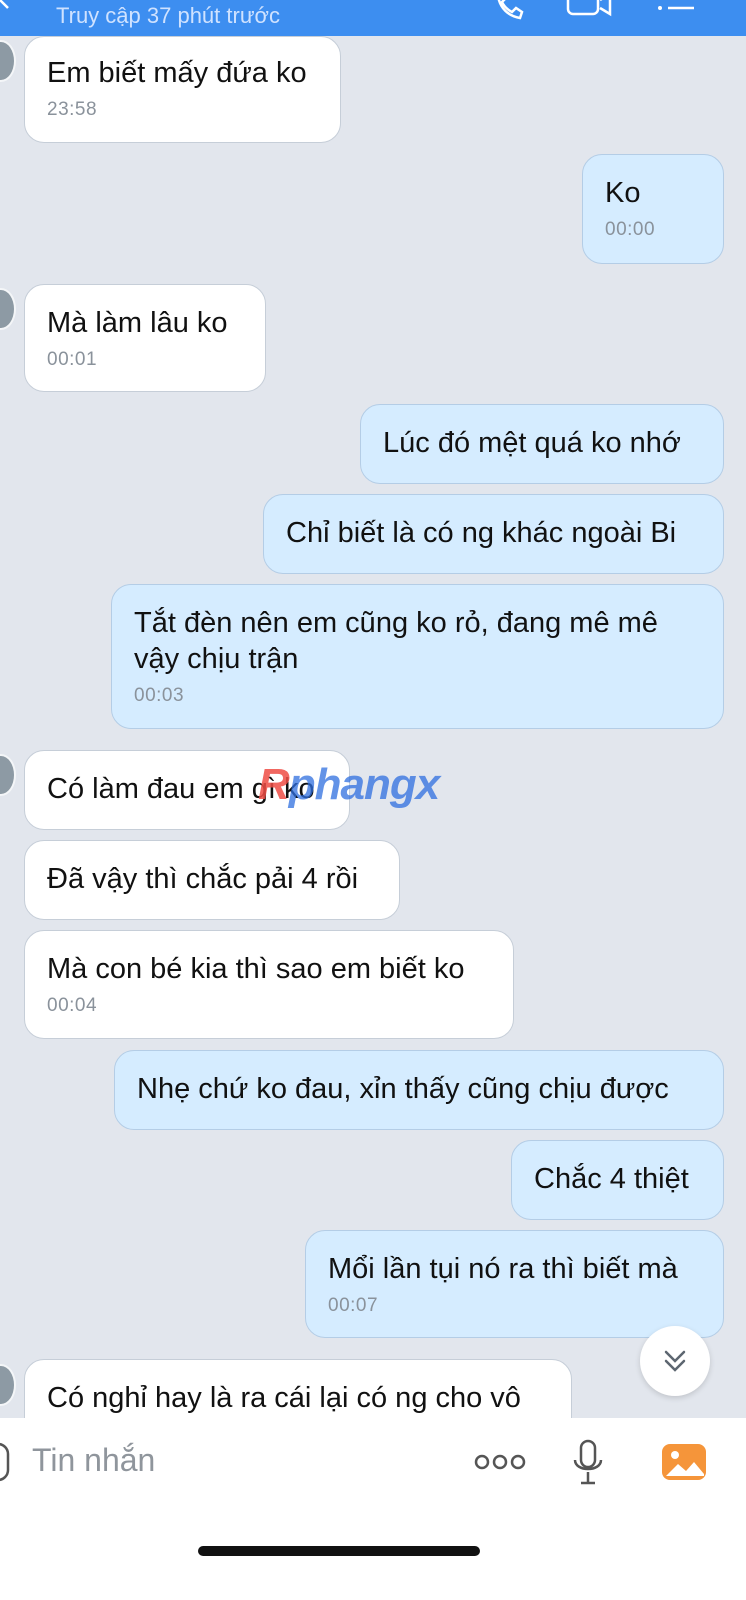 The width and height of the screenshot is (746, 1600). I want to click on message-text: Mà con bé kia thì sao em biết ko, so click(256, 969).